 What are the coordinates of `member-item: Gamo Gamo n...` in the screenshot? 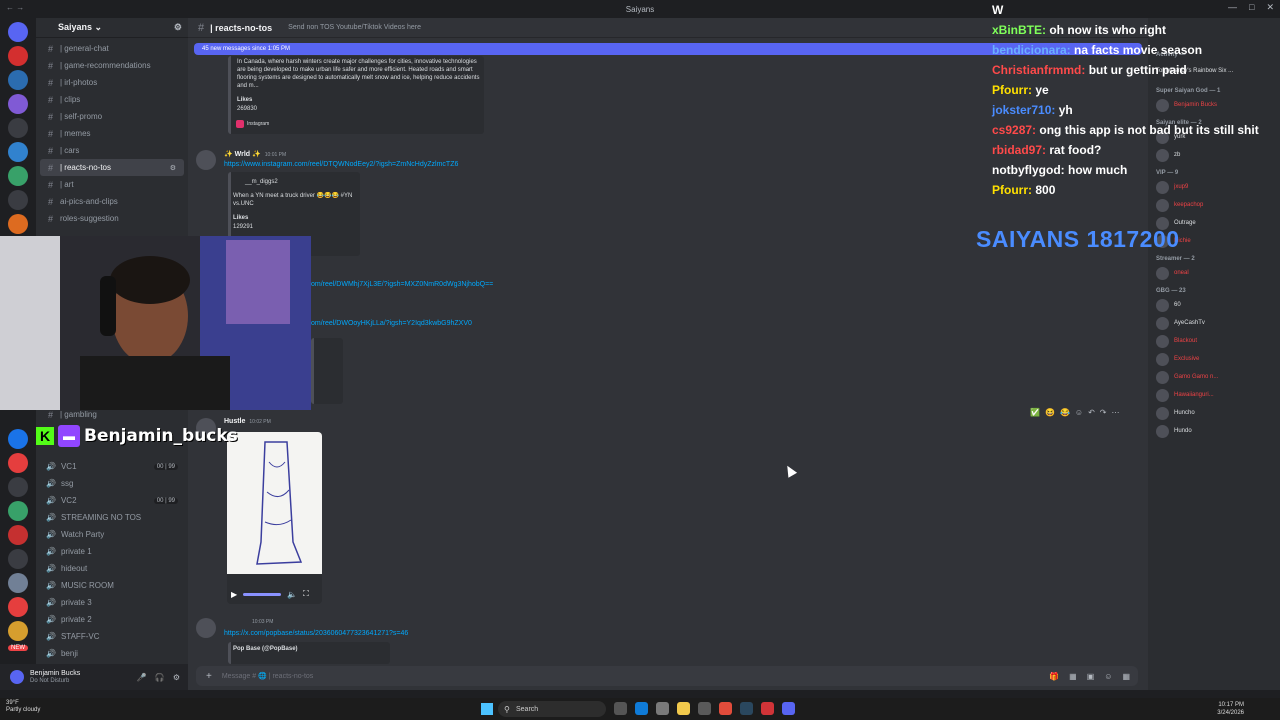 It's located at (1214, 377).